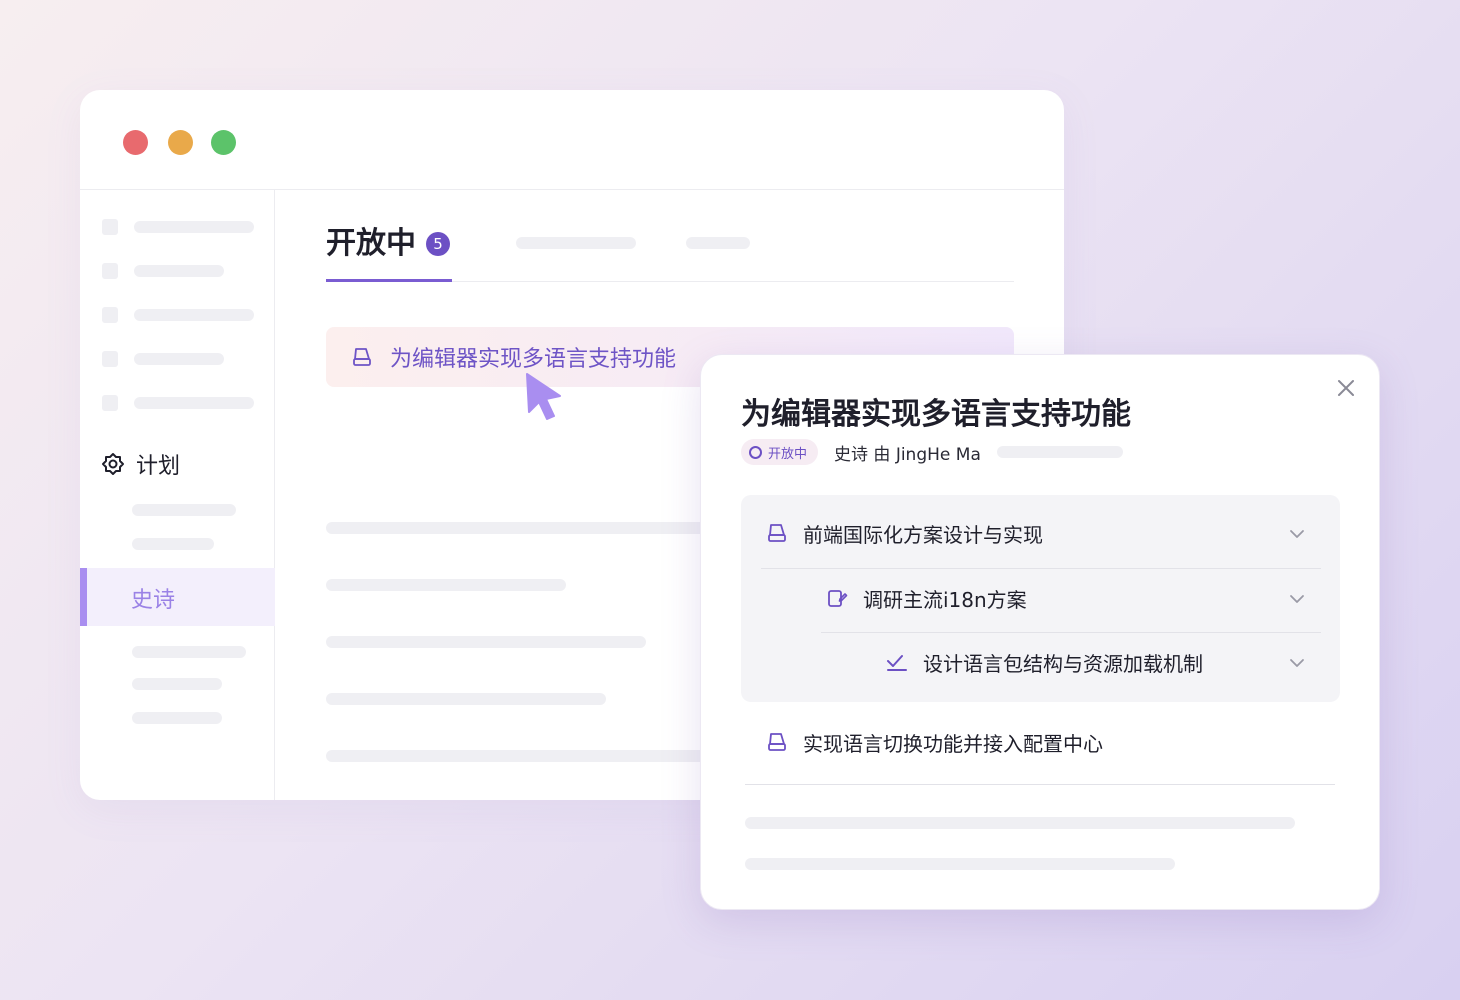 This screenshot has width=1460, height=1000. Describe the element at coordinates (371, 243) in the screenshot. I see `tab-open-label: 开放中` at that location.